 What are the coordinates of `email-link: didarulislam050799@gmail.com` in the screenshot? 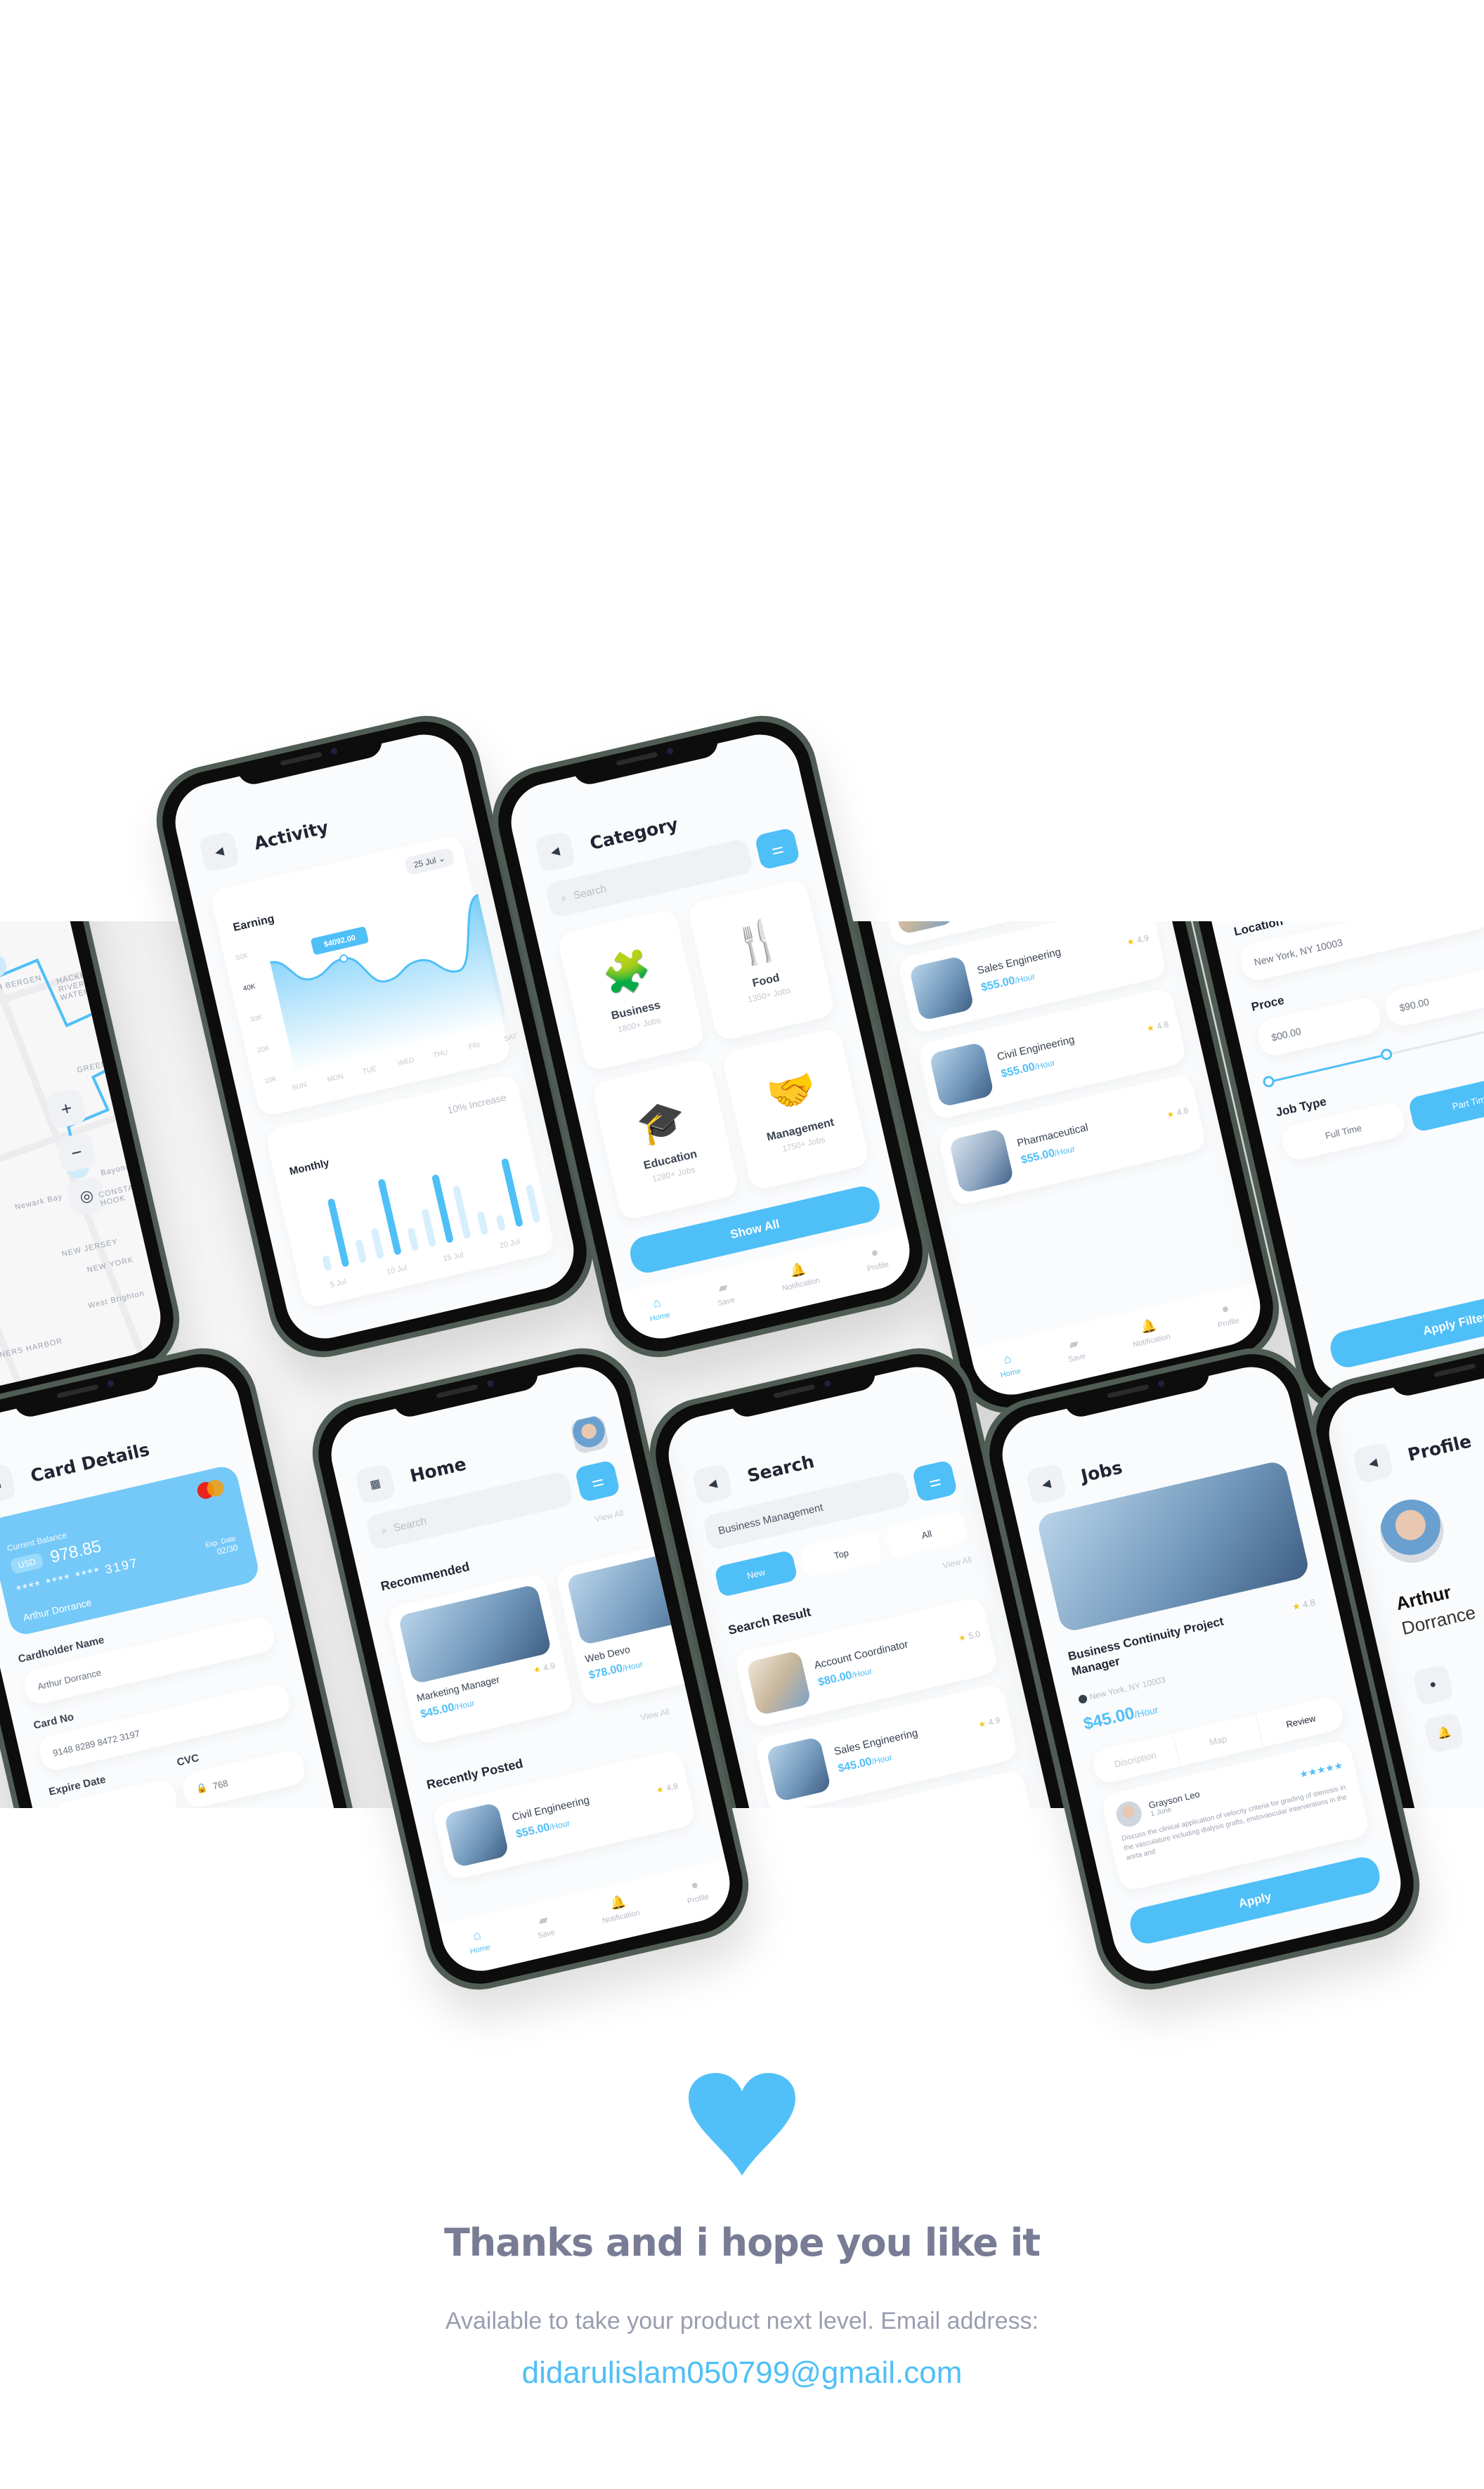 It's located at (742, 2373).